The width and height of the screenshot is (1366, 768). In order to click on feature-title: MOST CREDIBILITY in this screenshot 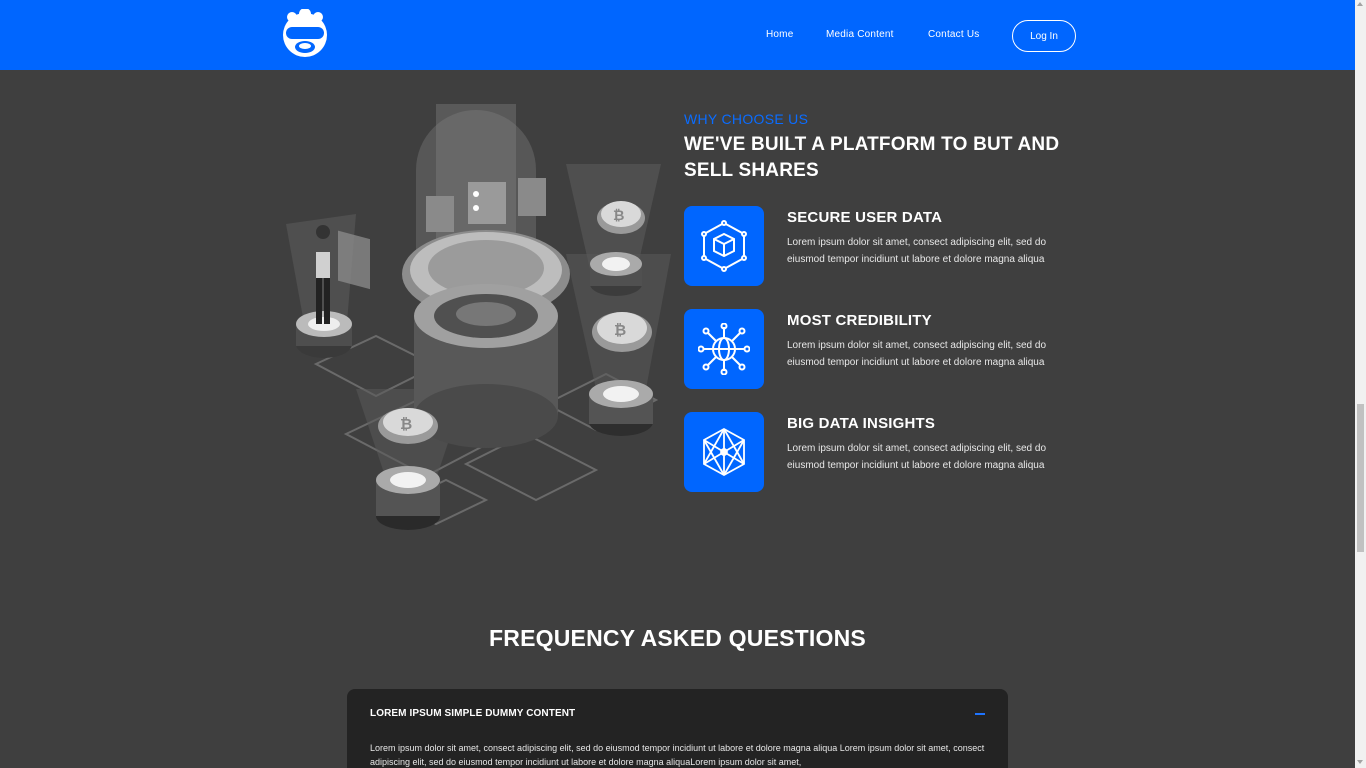, I will do `click(859, 320)`.